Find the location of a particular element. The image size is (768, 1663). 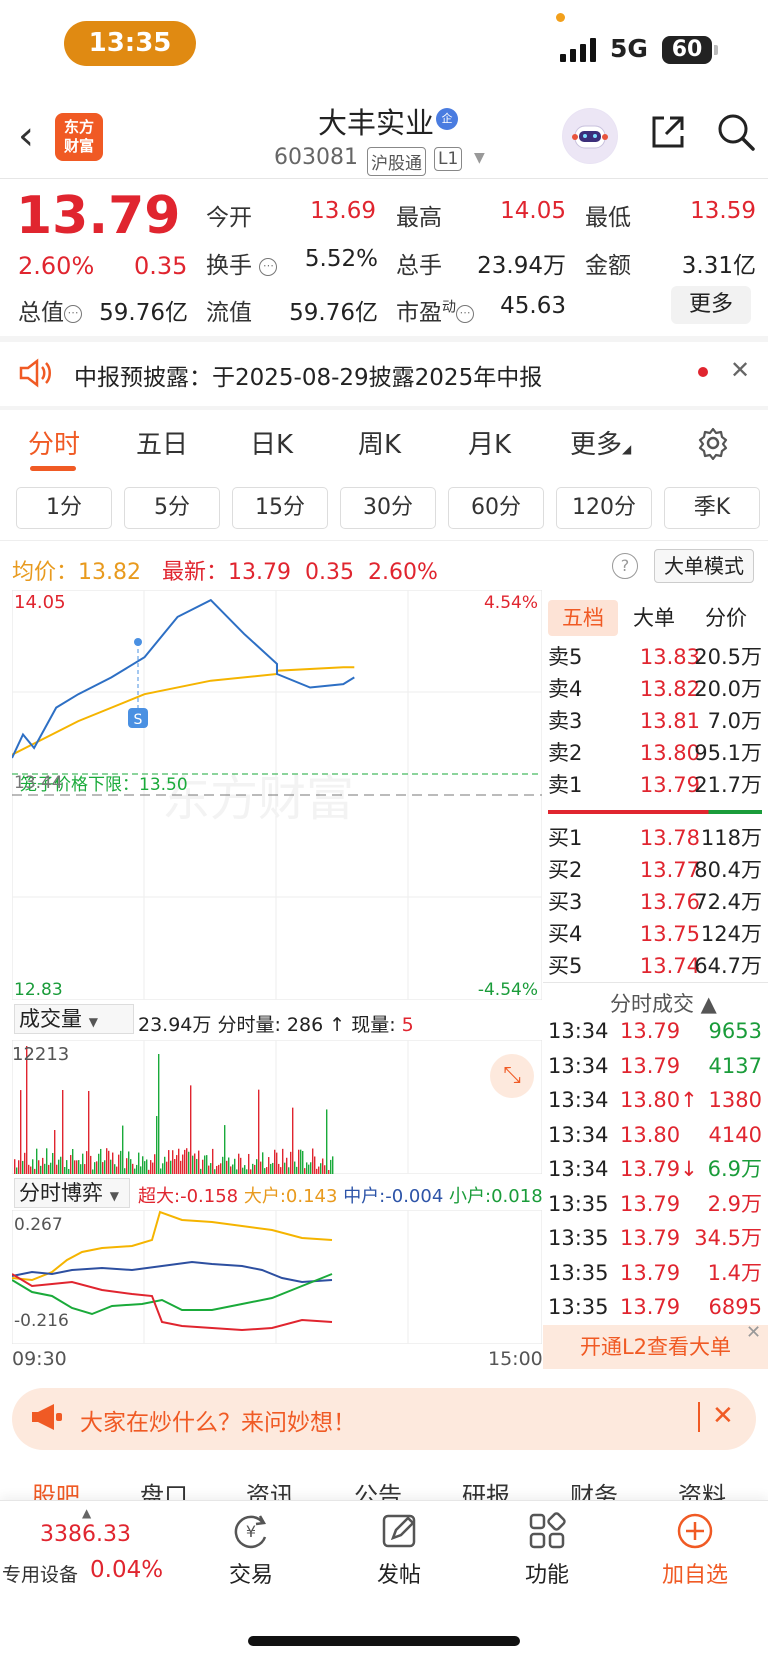

section-gap is located at coordinates (384, 339).